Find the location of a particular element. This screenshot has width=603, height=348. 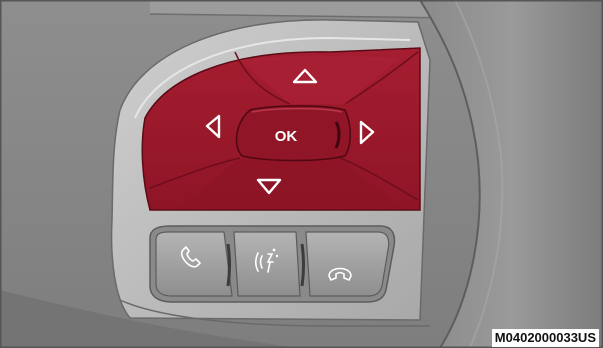

end-call-button is located at coordinates (347, 264).